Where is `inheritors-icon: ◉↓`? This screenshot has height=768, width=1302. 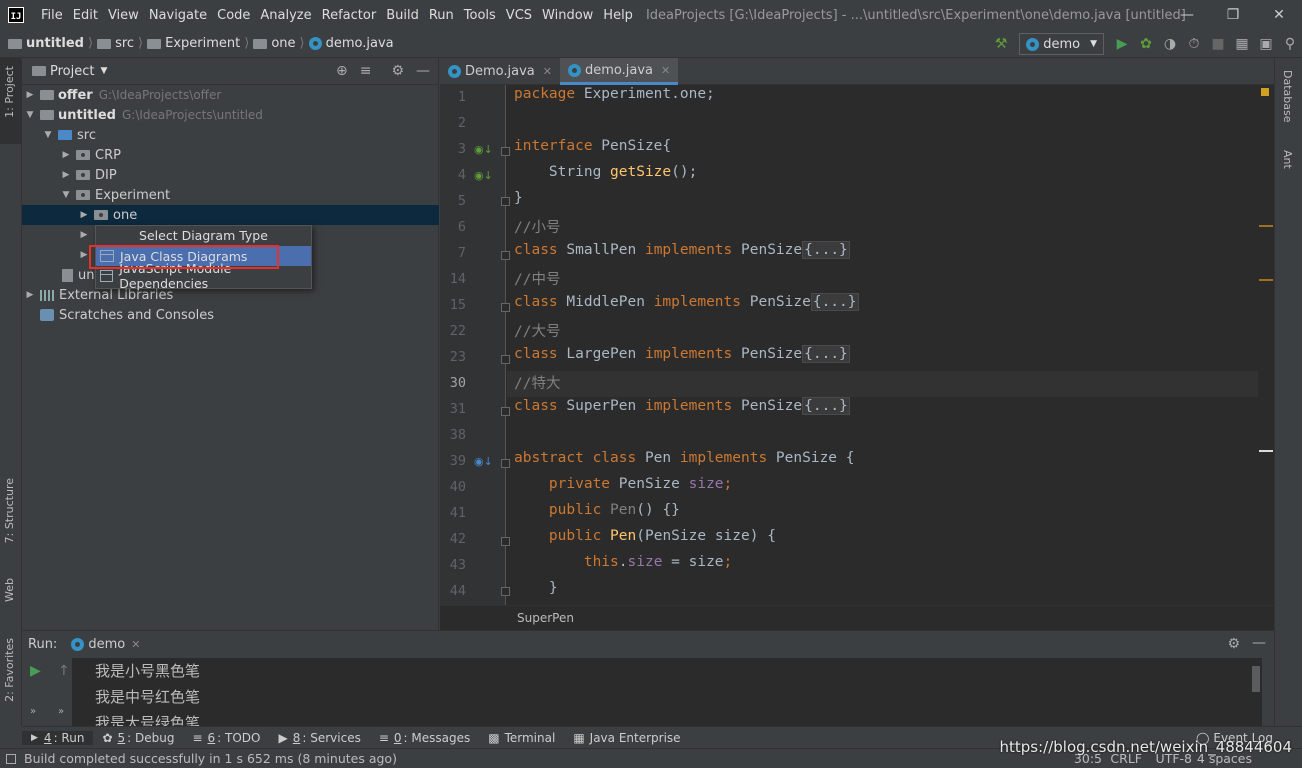 inheritors-icon: ◉↓ is located at coordinates (483, 461).